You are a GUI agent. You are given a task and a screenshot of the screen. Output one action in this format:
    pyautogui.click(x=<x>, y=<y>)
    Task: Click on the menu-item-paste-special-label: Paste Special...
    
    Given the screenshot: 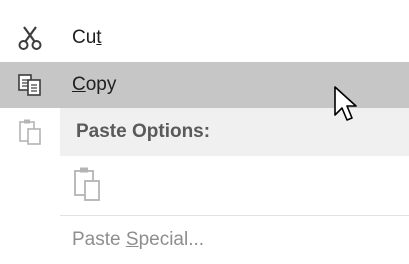 What is the action you would take?
    pyautogui.click(x=138, y=239)
    